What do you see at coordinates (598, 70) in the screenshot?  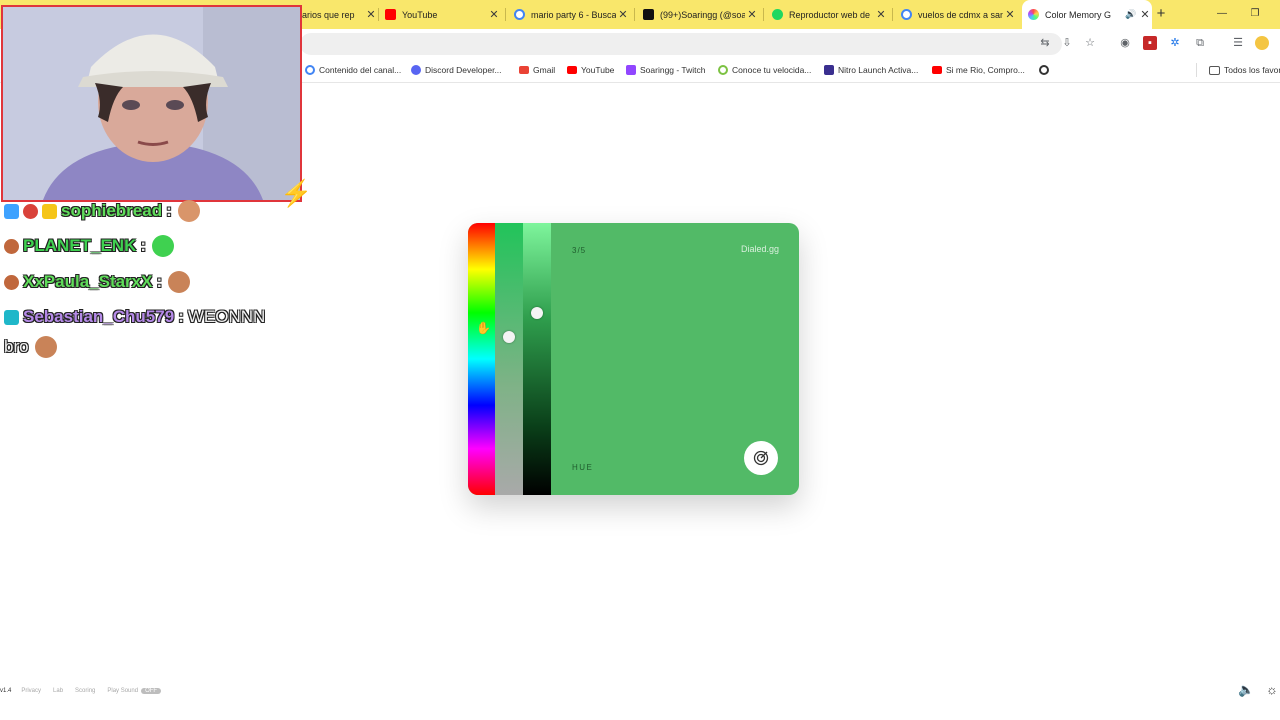 I see `bookmark-label: YouTube` at bounding box center [598, 70].